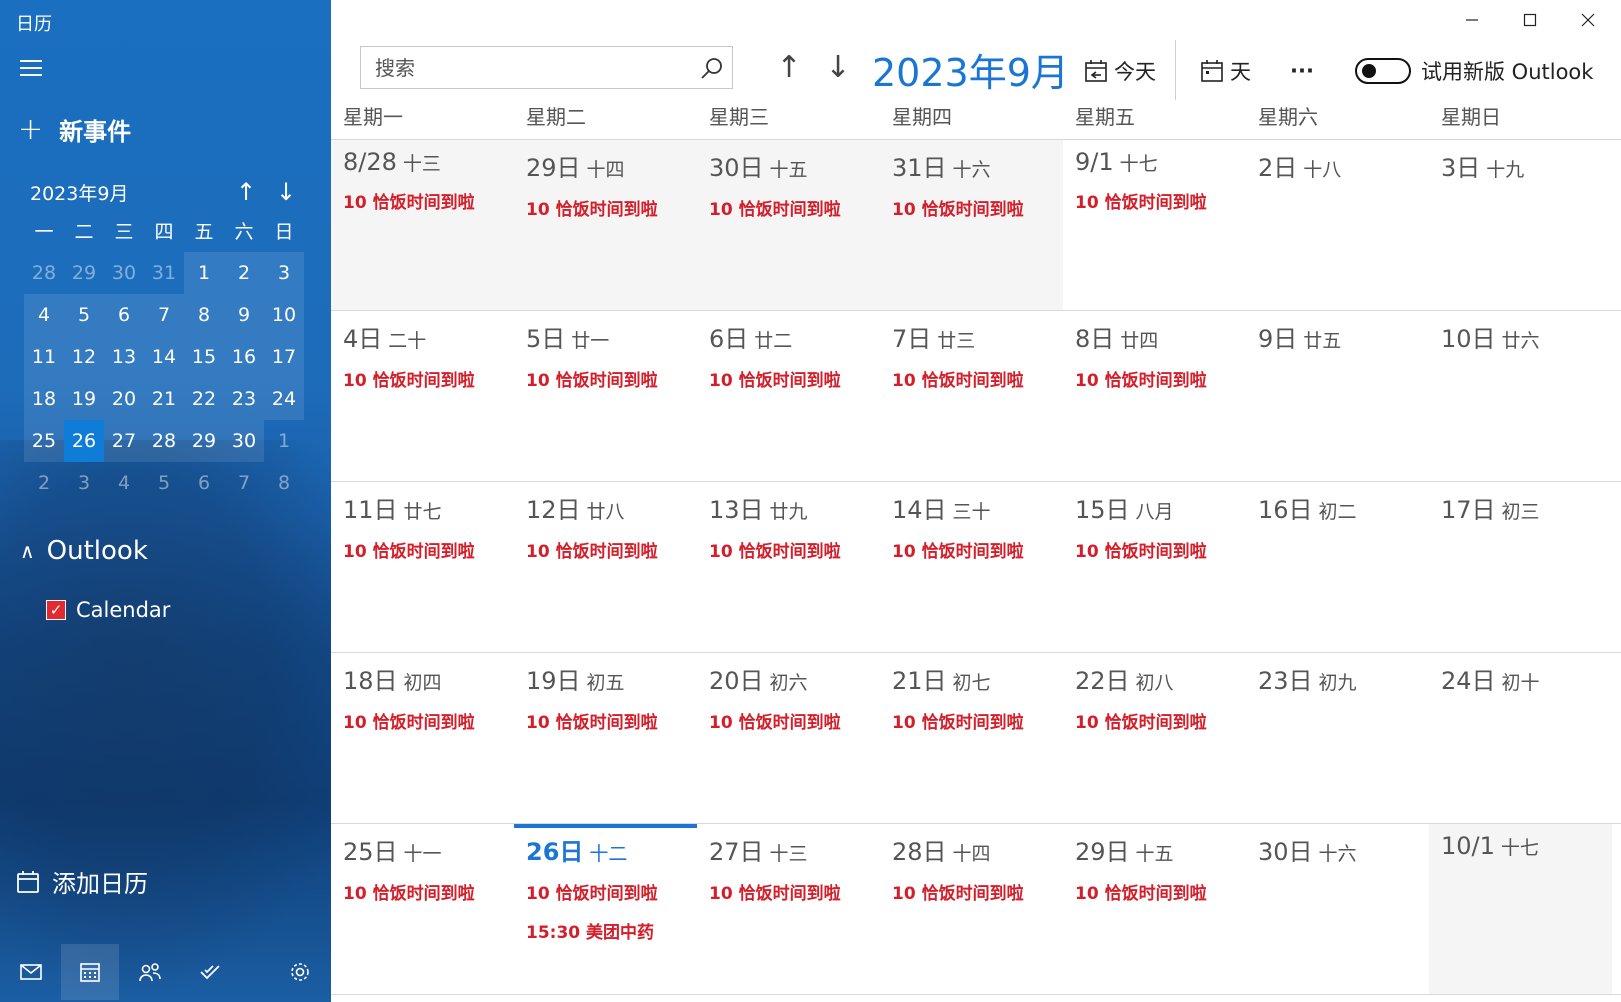 This screenshot has width=1621, height=1002. What do you see at coordinates (611, 930) in the screenshot?
I see `event-item: 15:30 美团中药` at bounding box center [611, 930].